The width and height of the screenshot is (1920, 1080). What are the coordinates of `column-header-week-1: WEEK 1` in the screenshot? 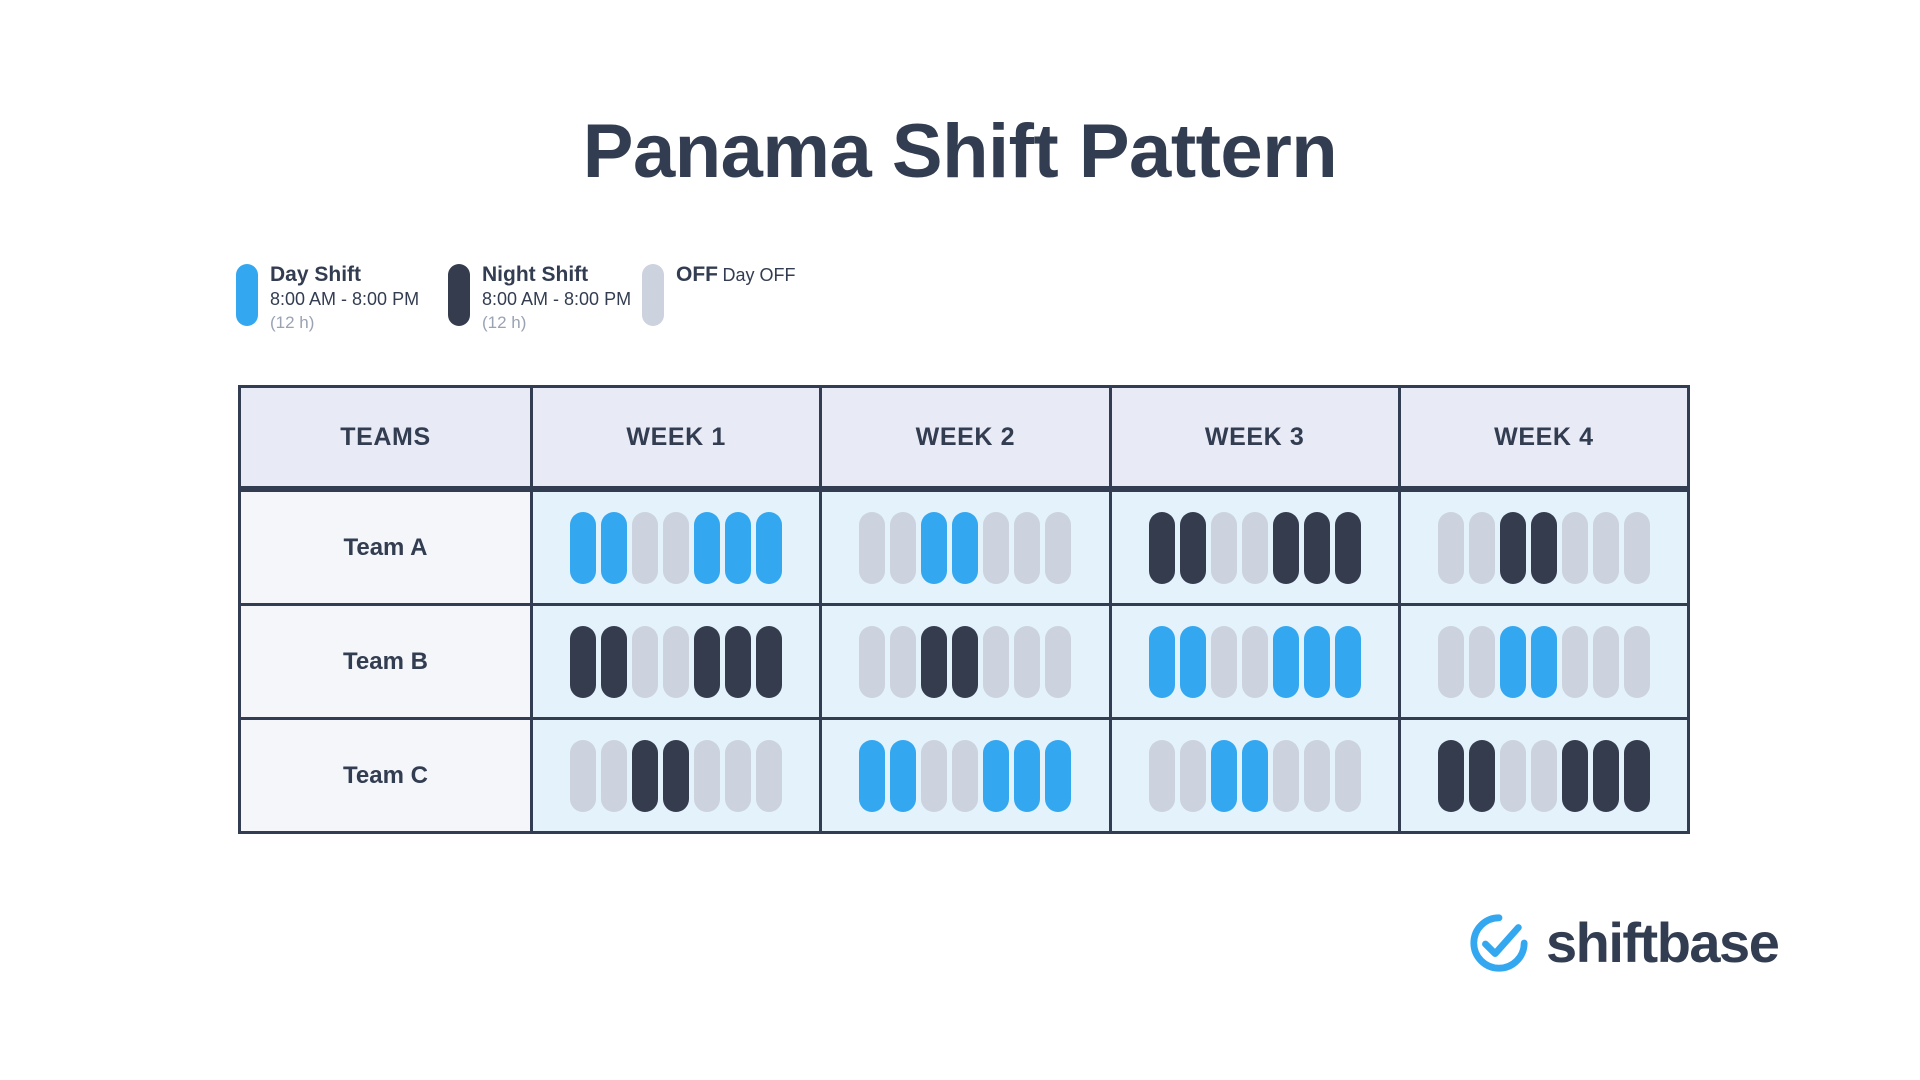 It's located at (676, 437).